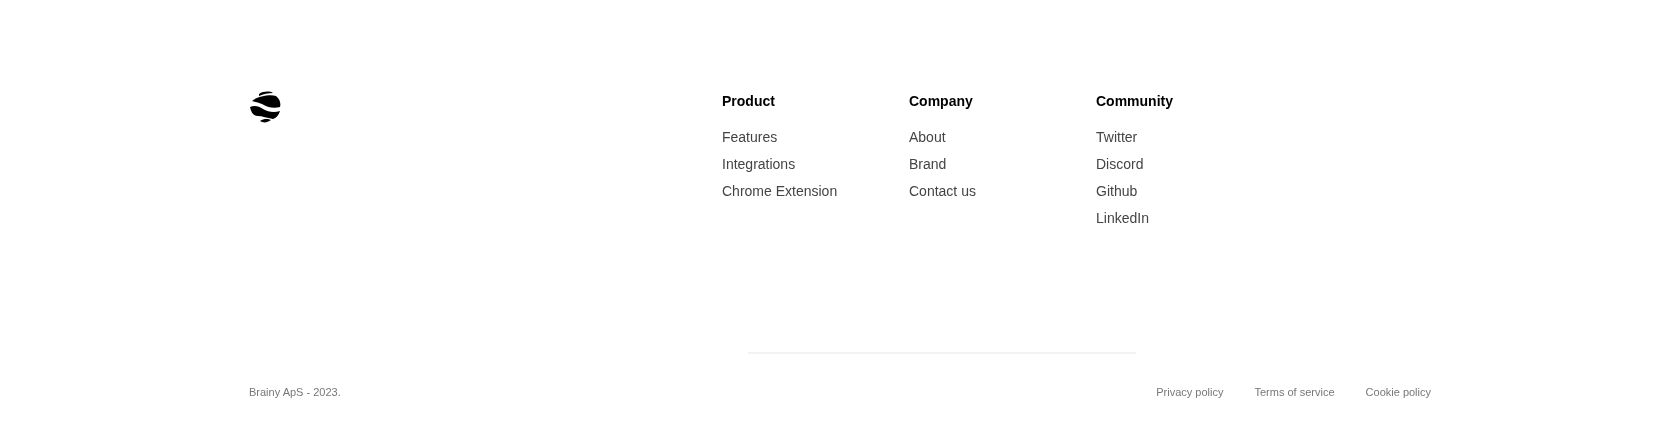 This screenshot has width=1680, height=440. Describe the element at coordinates (759, 164) in the screenshot. I see `footer-link: Integrations` at that location.